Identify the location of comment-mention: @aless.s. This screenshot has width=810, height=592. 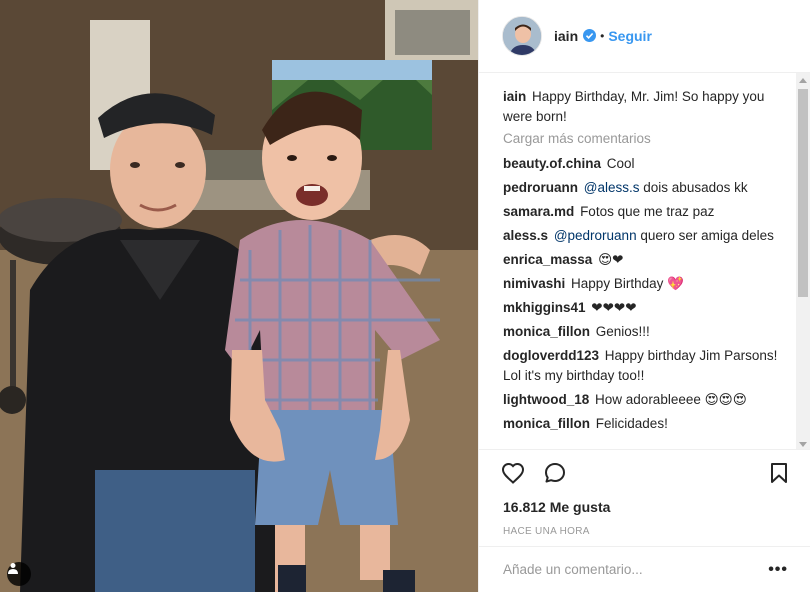
(612, 187).